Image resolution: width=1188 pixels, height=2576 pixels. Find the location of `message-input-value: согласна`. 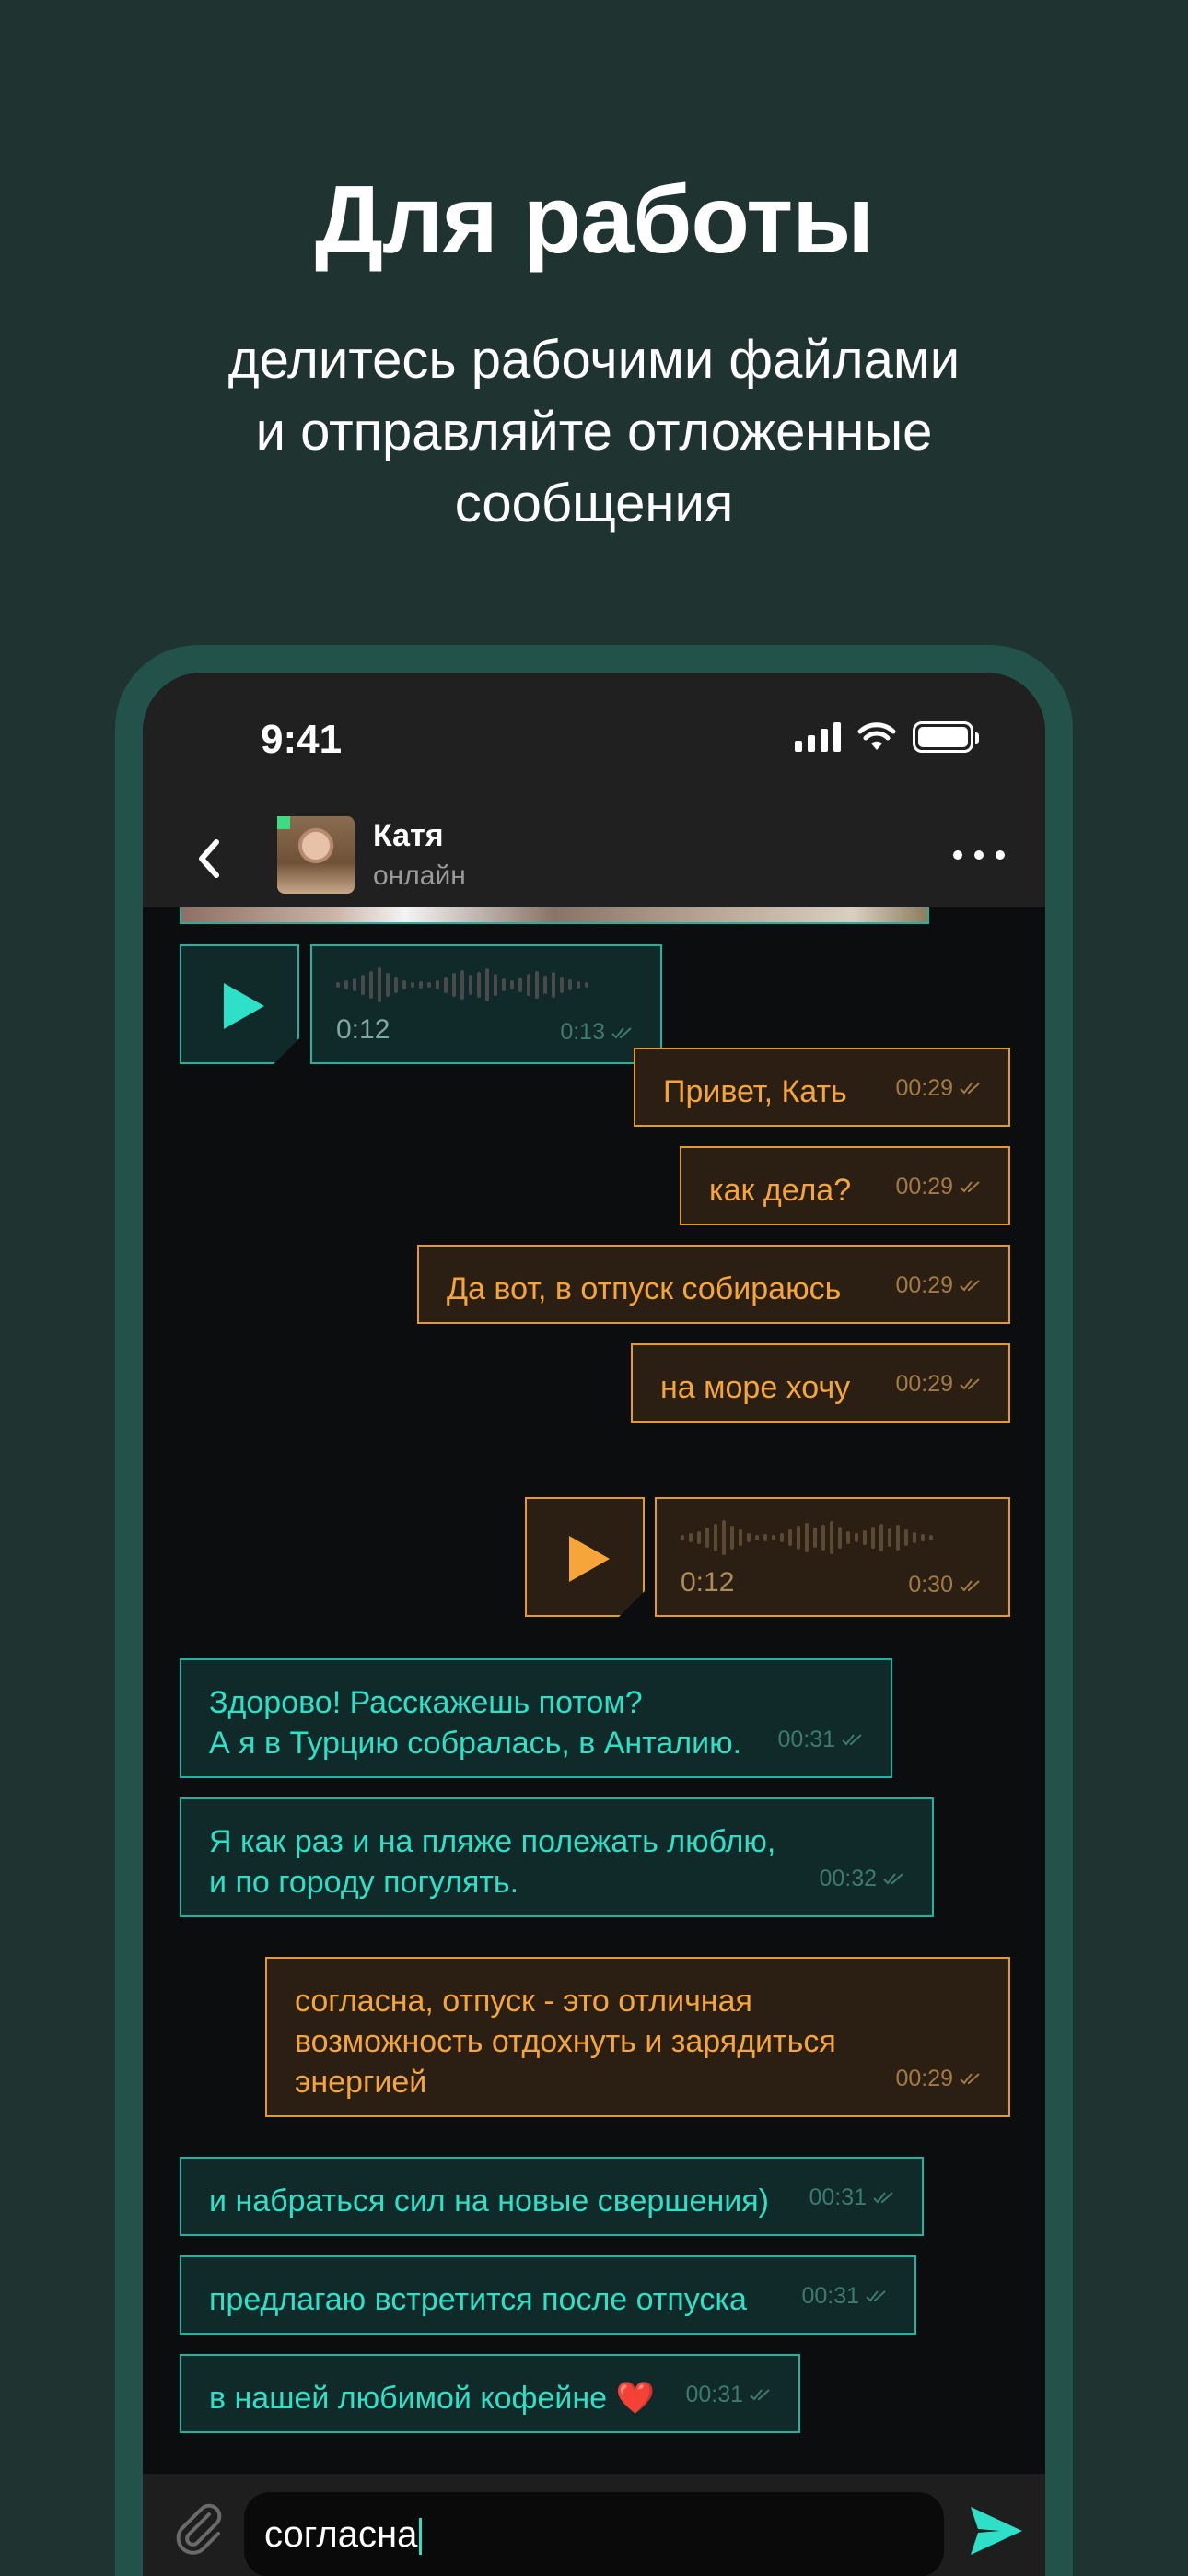

message-input-value: согласна is located at coordinates (341, 2534).